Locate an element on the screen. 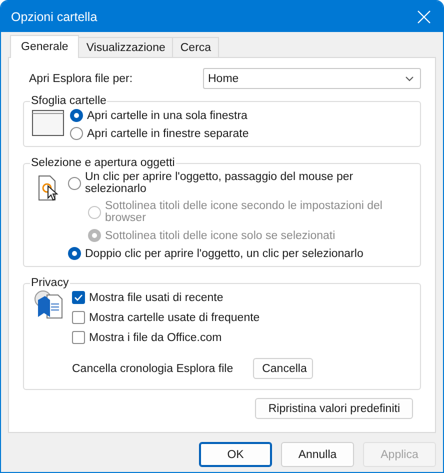  option-label: Apri cartelle in finestre separate is located at coordinates (168, 134).